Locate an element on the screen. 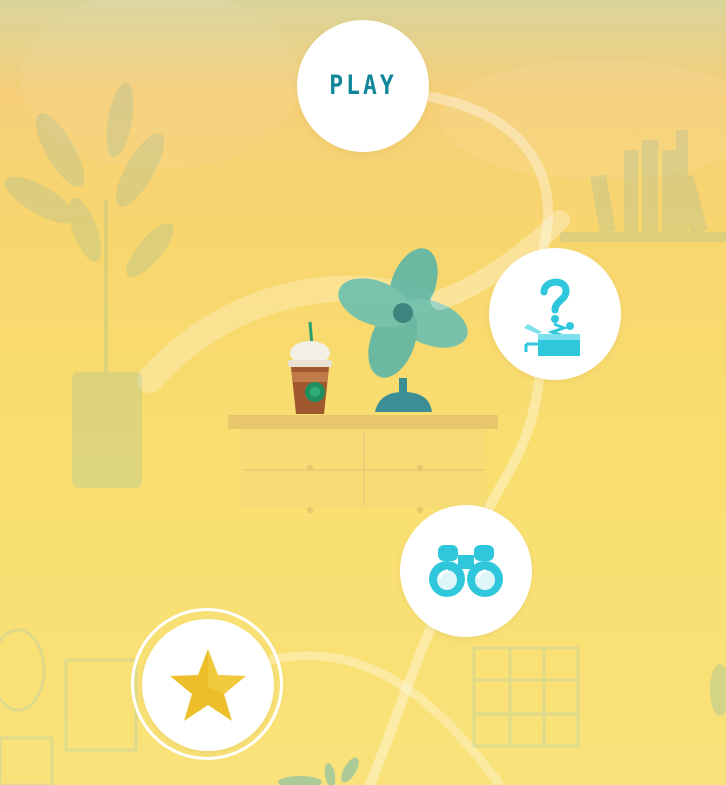  desk-fan is located at coordinates (403, 330).